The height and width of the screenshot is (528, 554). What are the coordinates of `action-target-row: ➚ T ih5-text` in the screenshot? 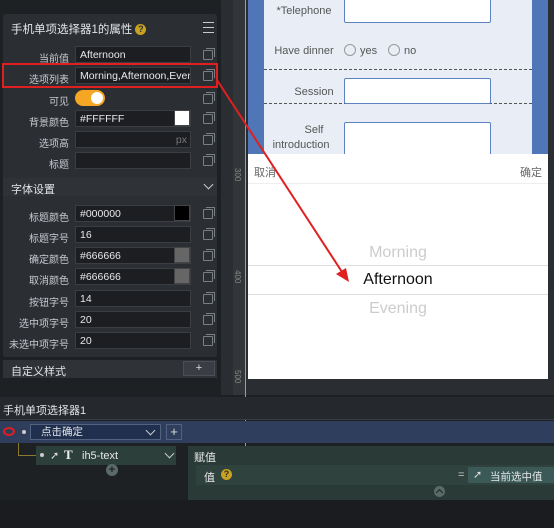 It's located at (106, 455).